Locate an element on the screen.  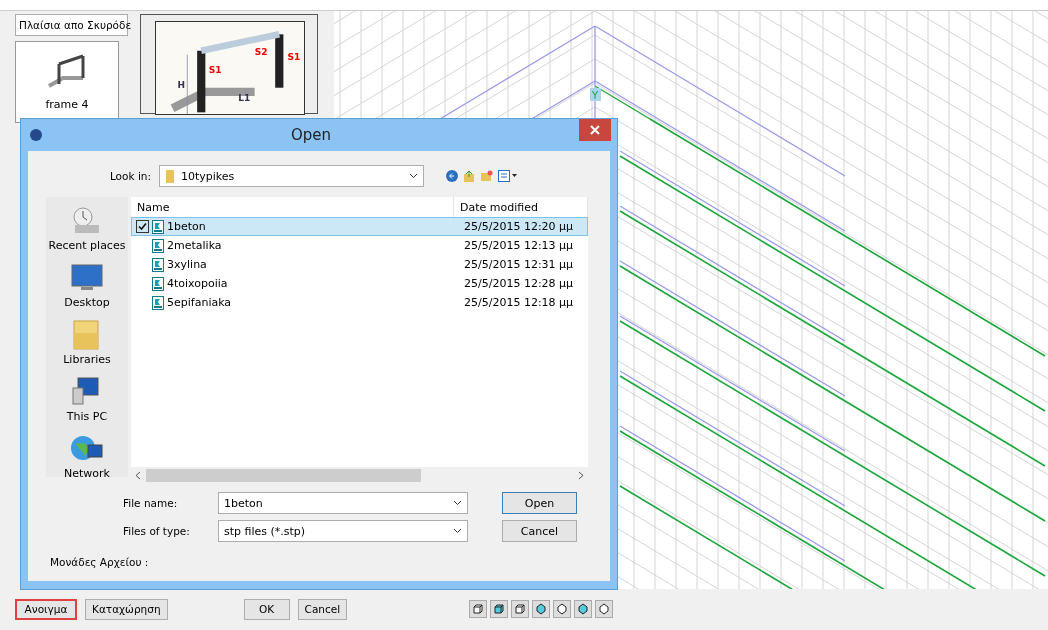
file-row: 2metalika 25/5/2015 12:13 μμ is located at coordinates (359, 245).